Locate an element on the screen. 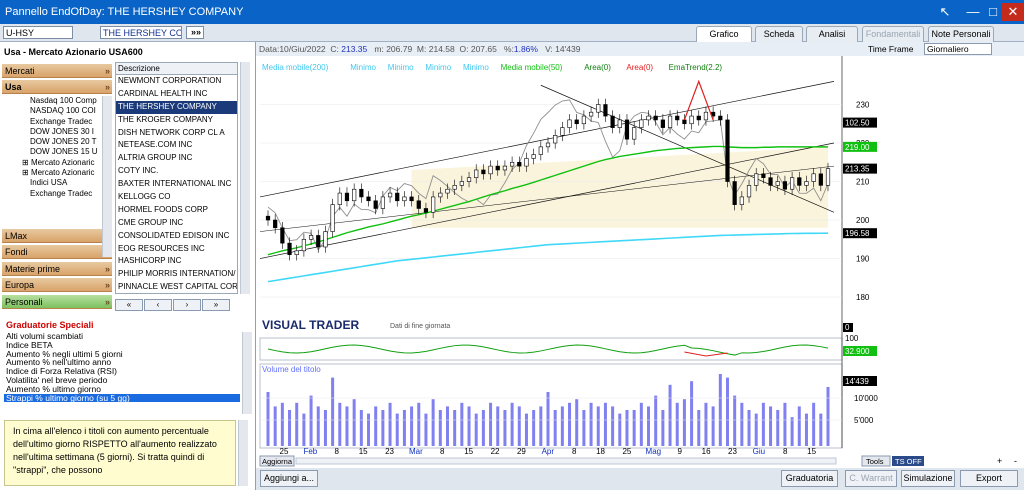  list-item: COTY INC. is located at coordinates (176, 171).